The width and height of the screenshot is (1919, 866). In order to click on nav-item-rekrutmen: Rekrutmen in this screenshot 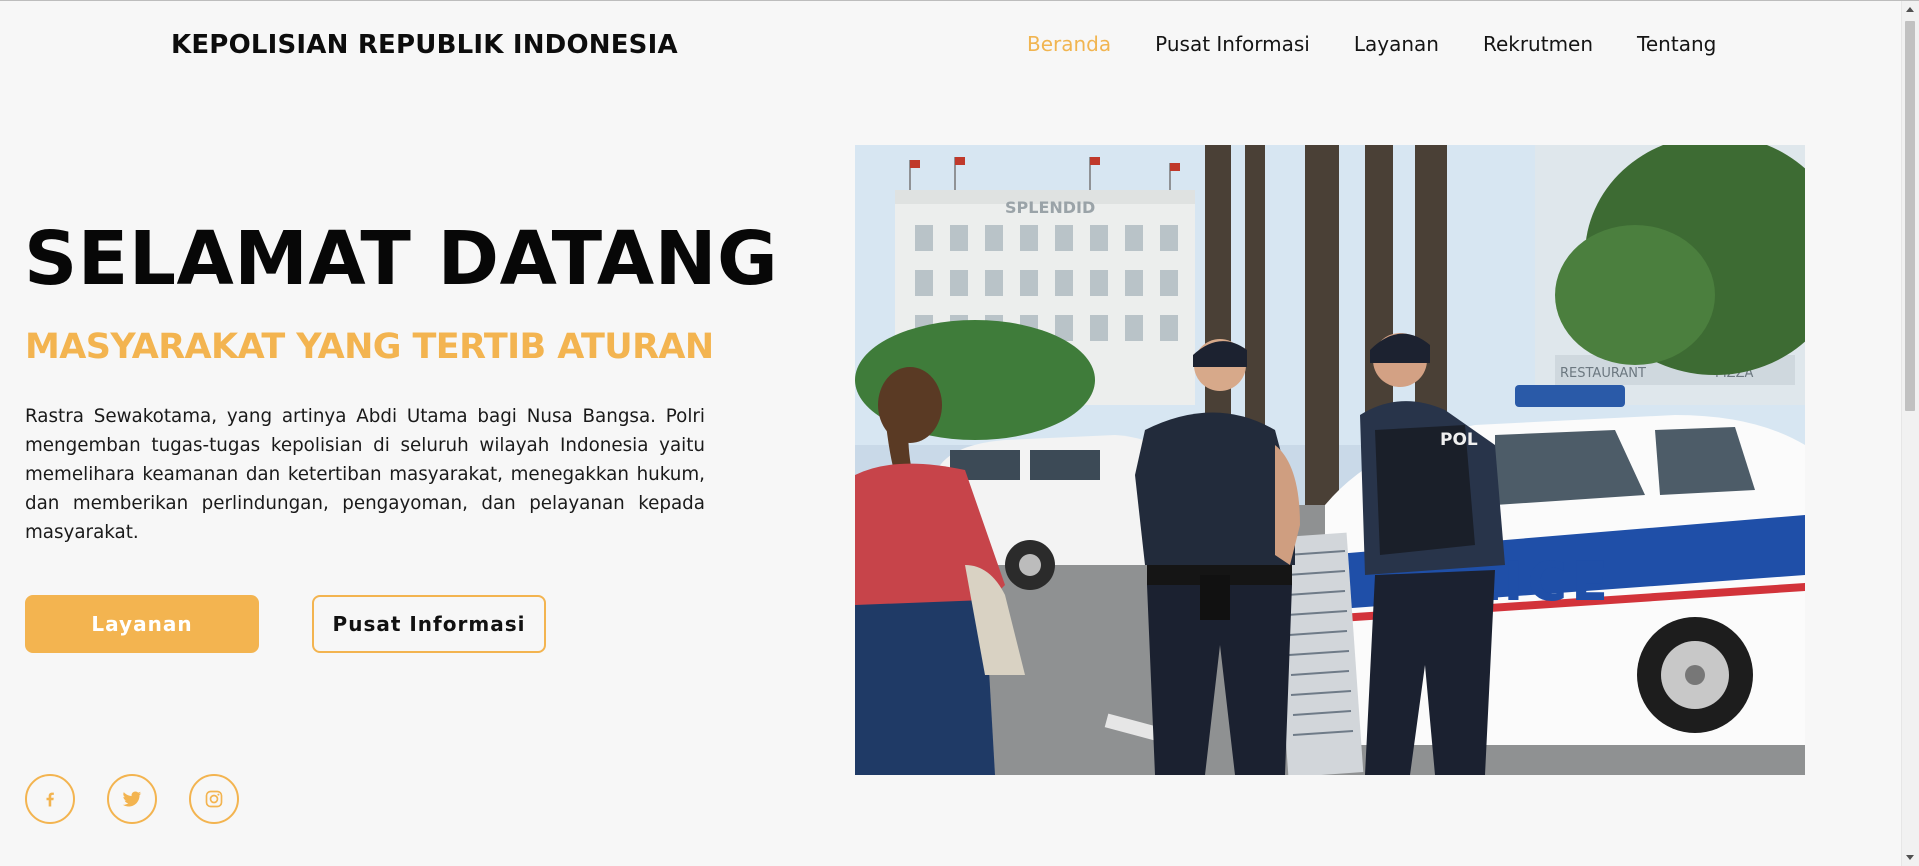, I will do `click(1538, 44)`.